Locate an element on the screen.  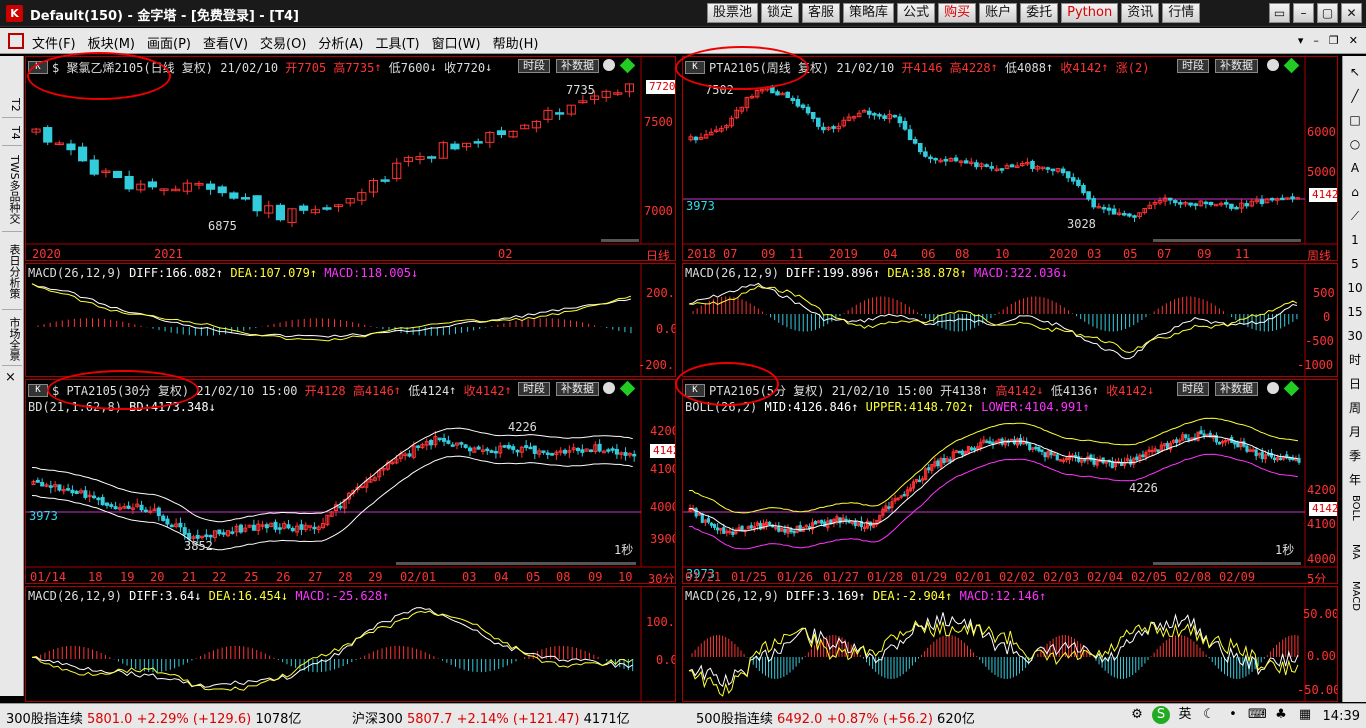
formula-button: 公式 is located at coordinates (916, 13).